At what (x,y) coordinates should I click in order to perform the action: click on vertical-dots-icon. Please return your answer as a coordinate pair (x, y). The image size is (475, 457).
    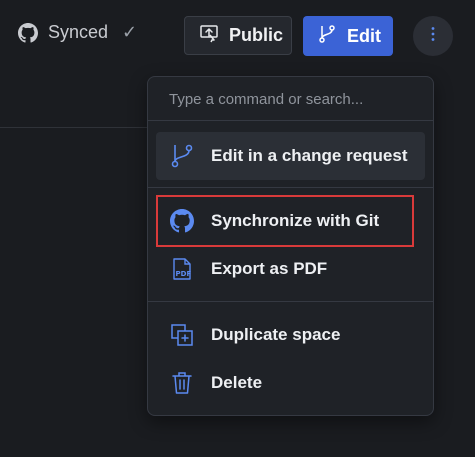
    Looking at the image, I should click on (433, 36).